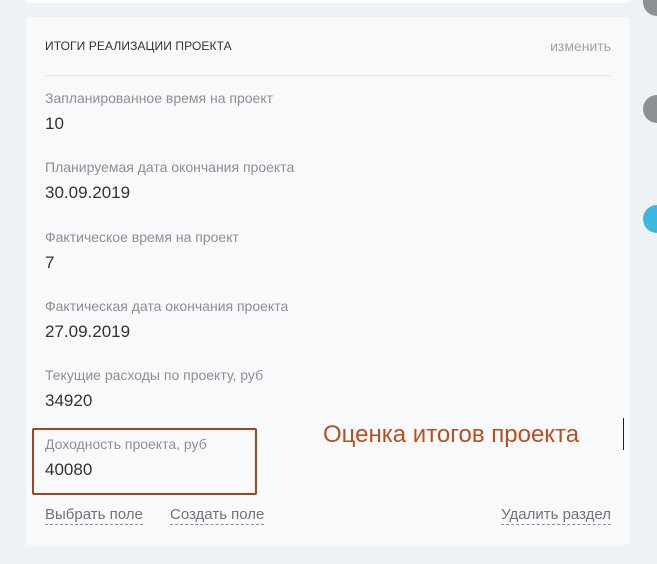 This screenshot has height=564, width=657. What do you see at coordinates (327, 1) in the screenshot?
I see `previous-card-edge` at bounding box center [327, 1].